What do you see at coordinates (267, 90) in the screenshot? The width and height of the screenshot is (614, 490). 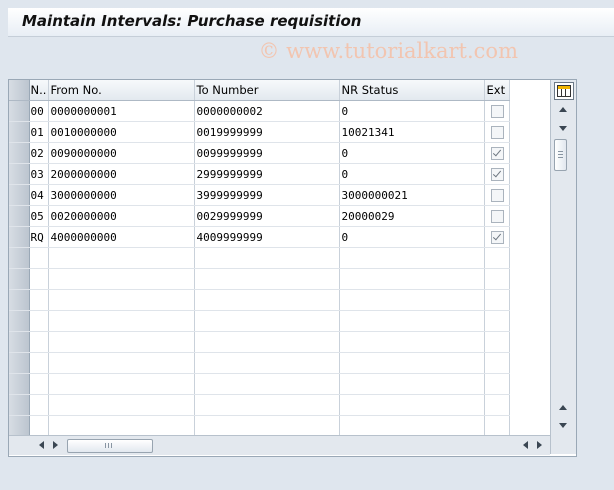 I see `column-header-to-number: To Number` at bounding box center [267, 90].